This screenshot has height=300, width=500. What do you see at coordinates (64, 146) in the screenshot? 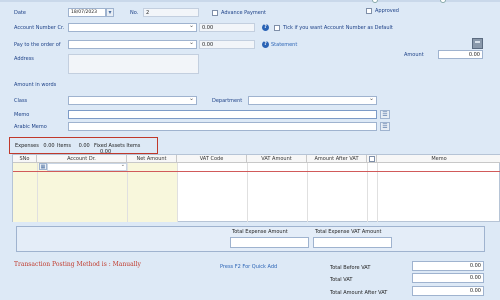
I see `tab-items-label: Items` at bounding box center [64, 146].